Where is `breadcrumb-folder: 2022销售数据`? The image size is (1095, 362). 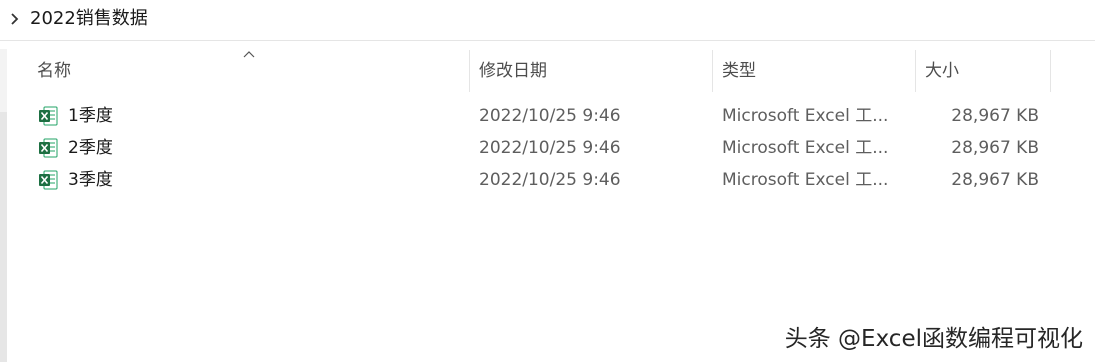 breadcrumb-folder: 2022销售数据 is located at coordinates (89, 19).